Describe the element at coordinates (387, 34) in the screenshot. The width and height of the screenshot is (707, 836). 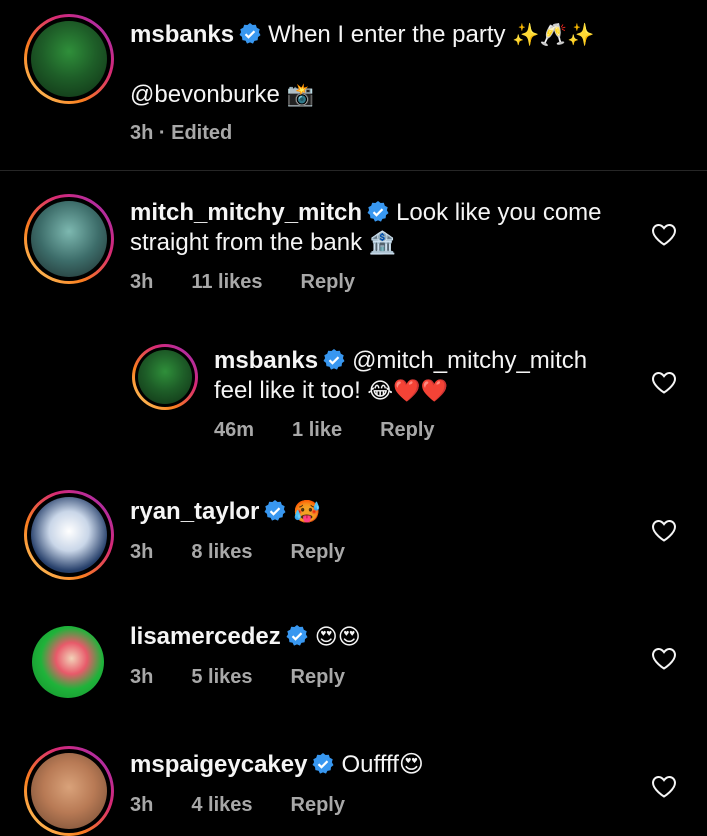
I see `caption-text: When I enter the party` at that location.